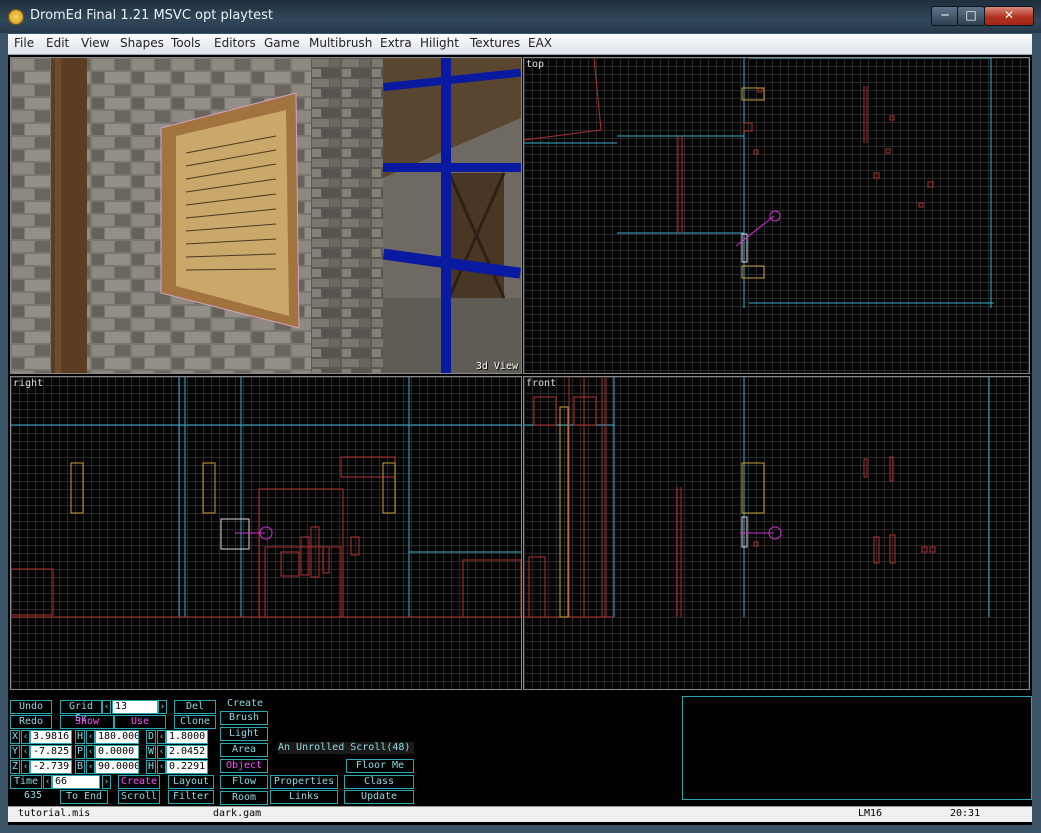 Image resolution: width=1041 pixels, height=833 pixels. What do you see at coordinates (117, 752) in the screenshot?
I see `pitch-field: 0.0000` at bounding box center [117, 752].